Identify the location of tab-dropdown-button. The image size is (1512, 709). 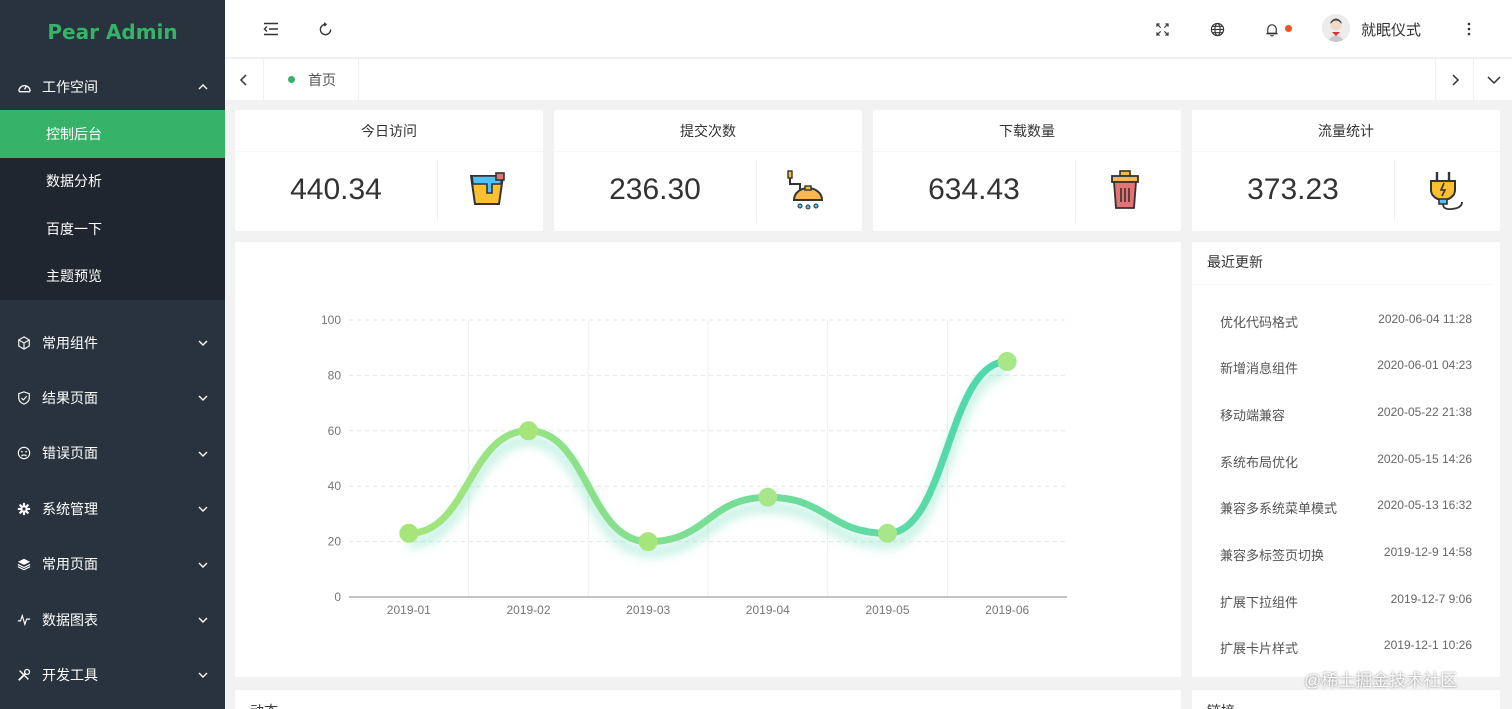
(1493, 79).